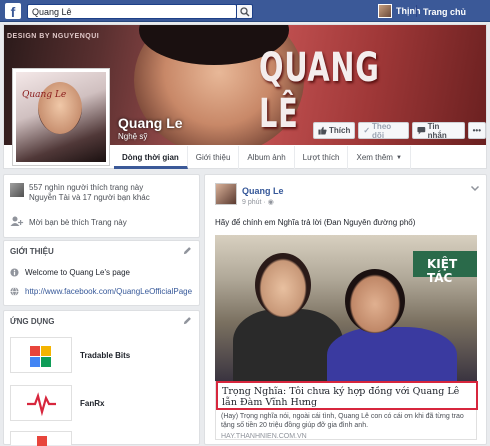 The width and height of the screenshot is (490, 446). I want to click on like-button: Thích, so click(334, 130).